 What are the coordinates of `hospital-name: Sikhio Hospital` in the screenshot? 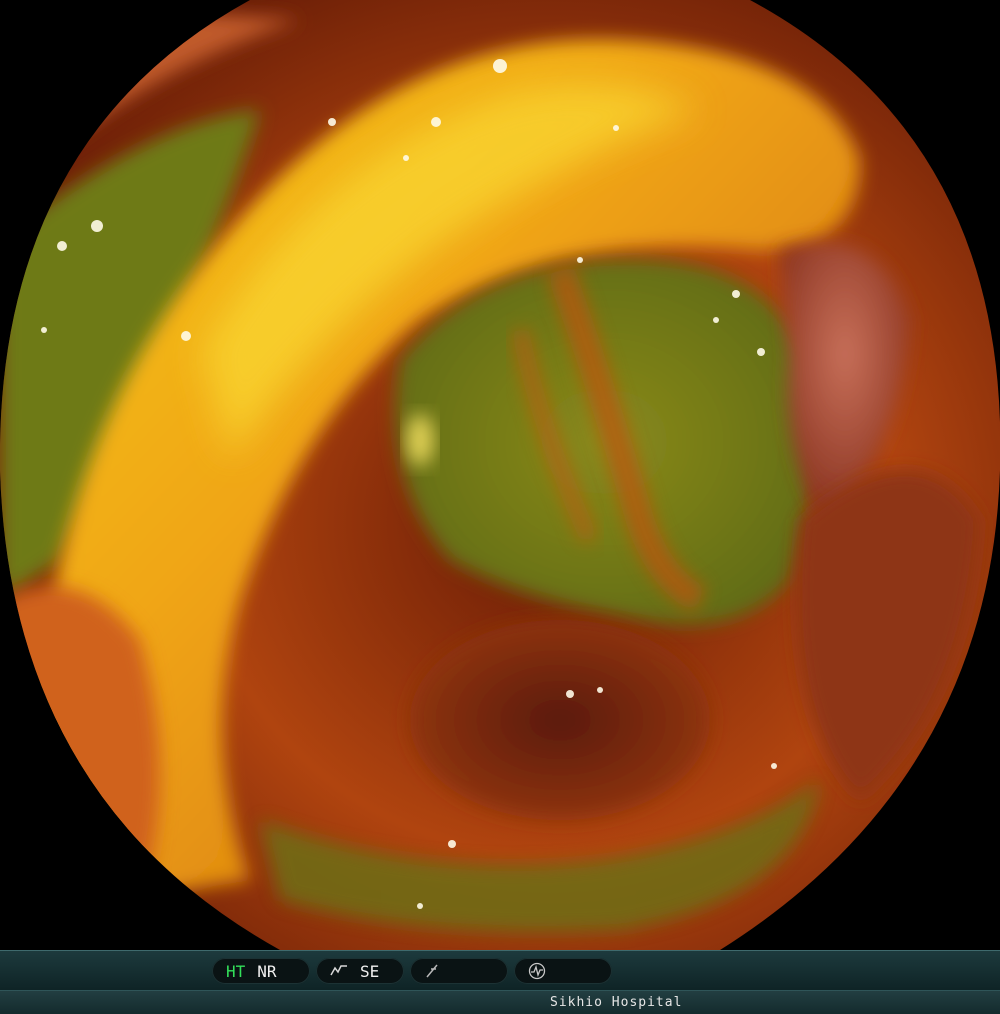 It's located at (616, 1002).